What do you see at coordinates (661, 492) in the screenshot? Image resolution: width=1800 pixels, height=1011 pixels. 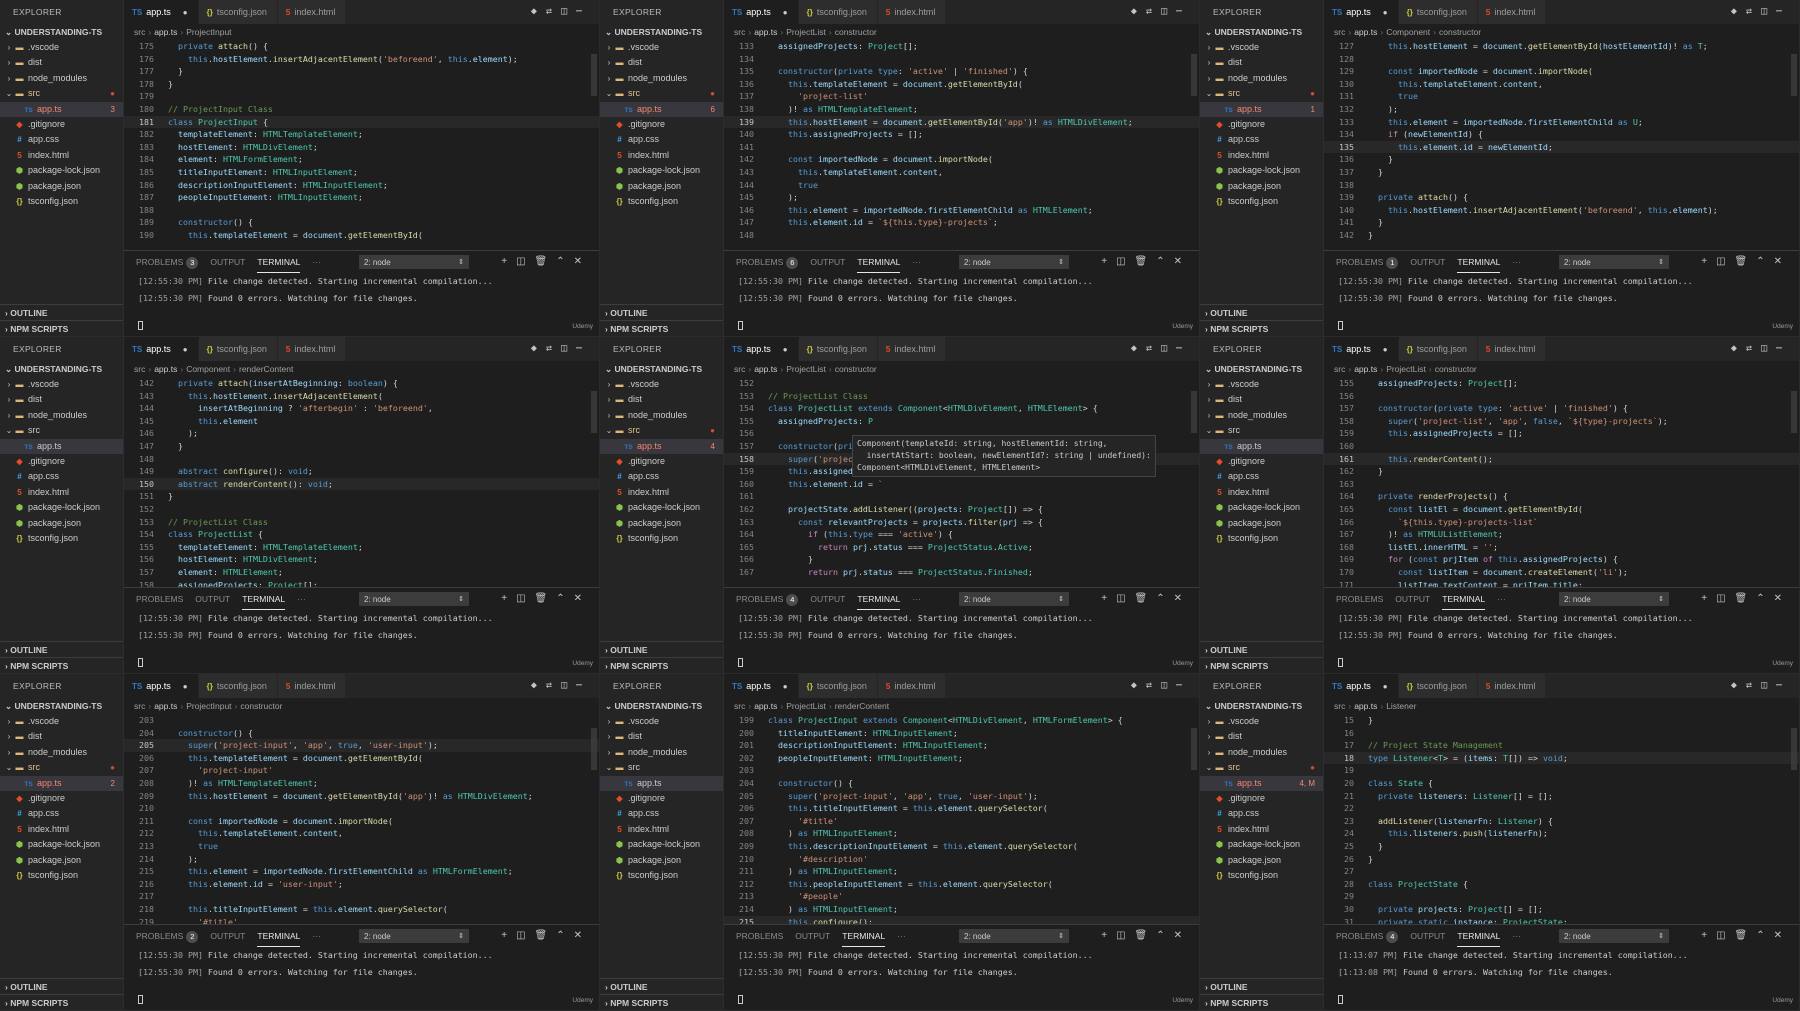 I see `tree-item-index-html: 5 index.html` at bounding box center [661, 492].